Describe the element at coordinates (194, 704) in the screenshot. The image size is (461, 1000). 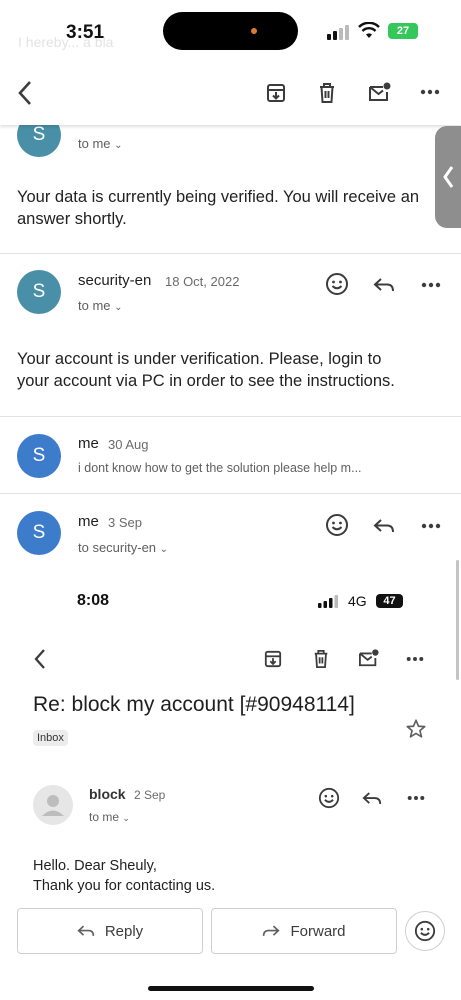
I see `embedded-subject: Re: block my account [#90948114]` at that location.